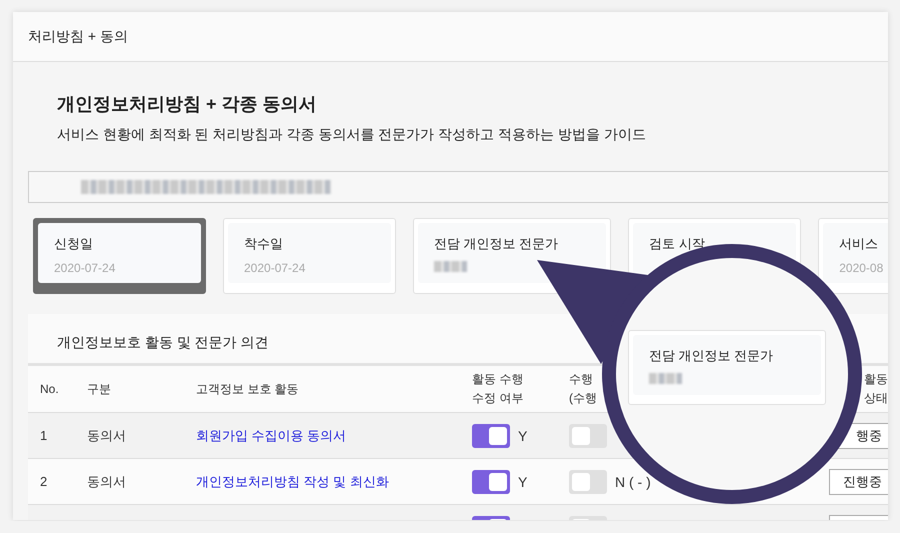 The width and height of the screenshot is (900, 533). What do you see at coordinates (163, 342) in the screenshot?
I see `section-title: 개인정보보호 활동 및 전문가 의견` at bounding box center [163, 342].